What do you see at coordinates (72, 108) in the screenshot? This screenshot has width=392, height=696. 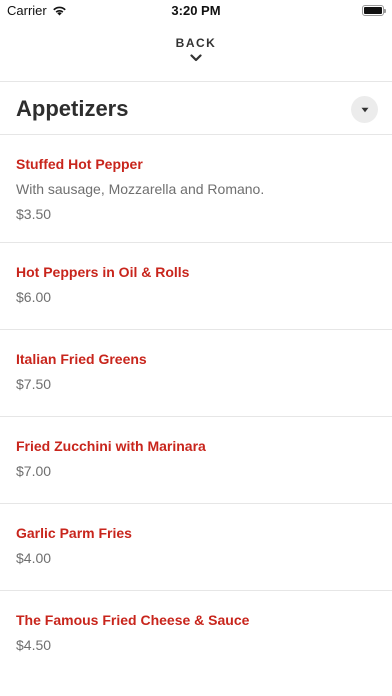 I see `section-title: Appetizers` at bounding box center [72, 108].